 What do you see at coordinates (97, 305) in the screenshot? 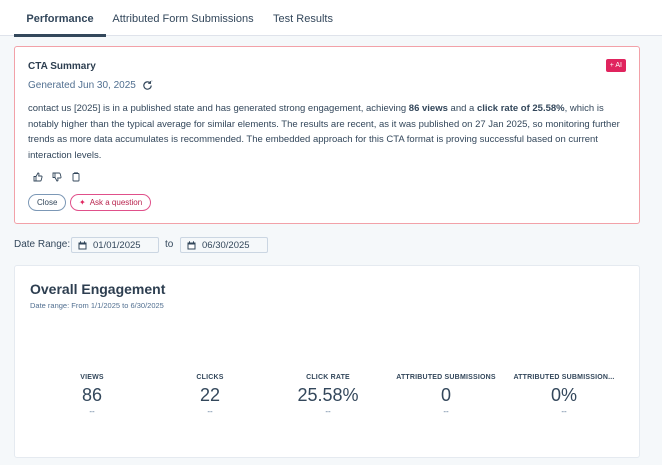
I see `engagement-date-range: Date range: From 1/1/2025 to 6/30/2025` at bounding box center [97, 305].